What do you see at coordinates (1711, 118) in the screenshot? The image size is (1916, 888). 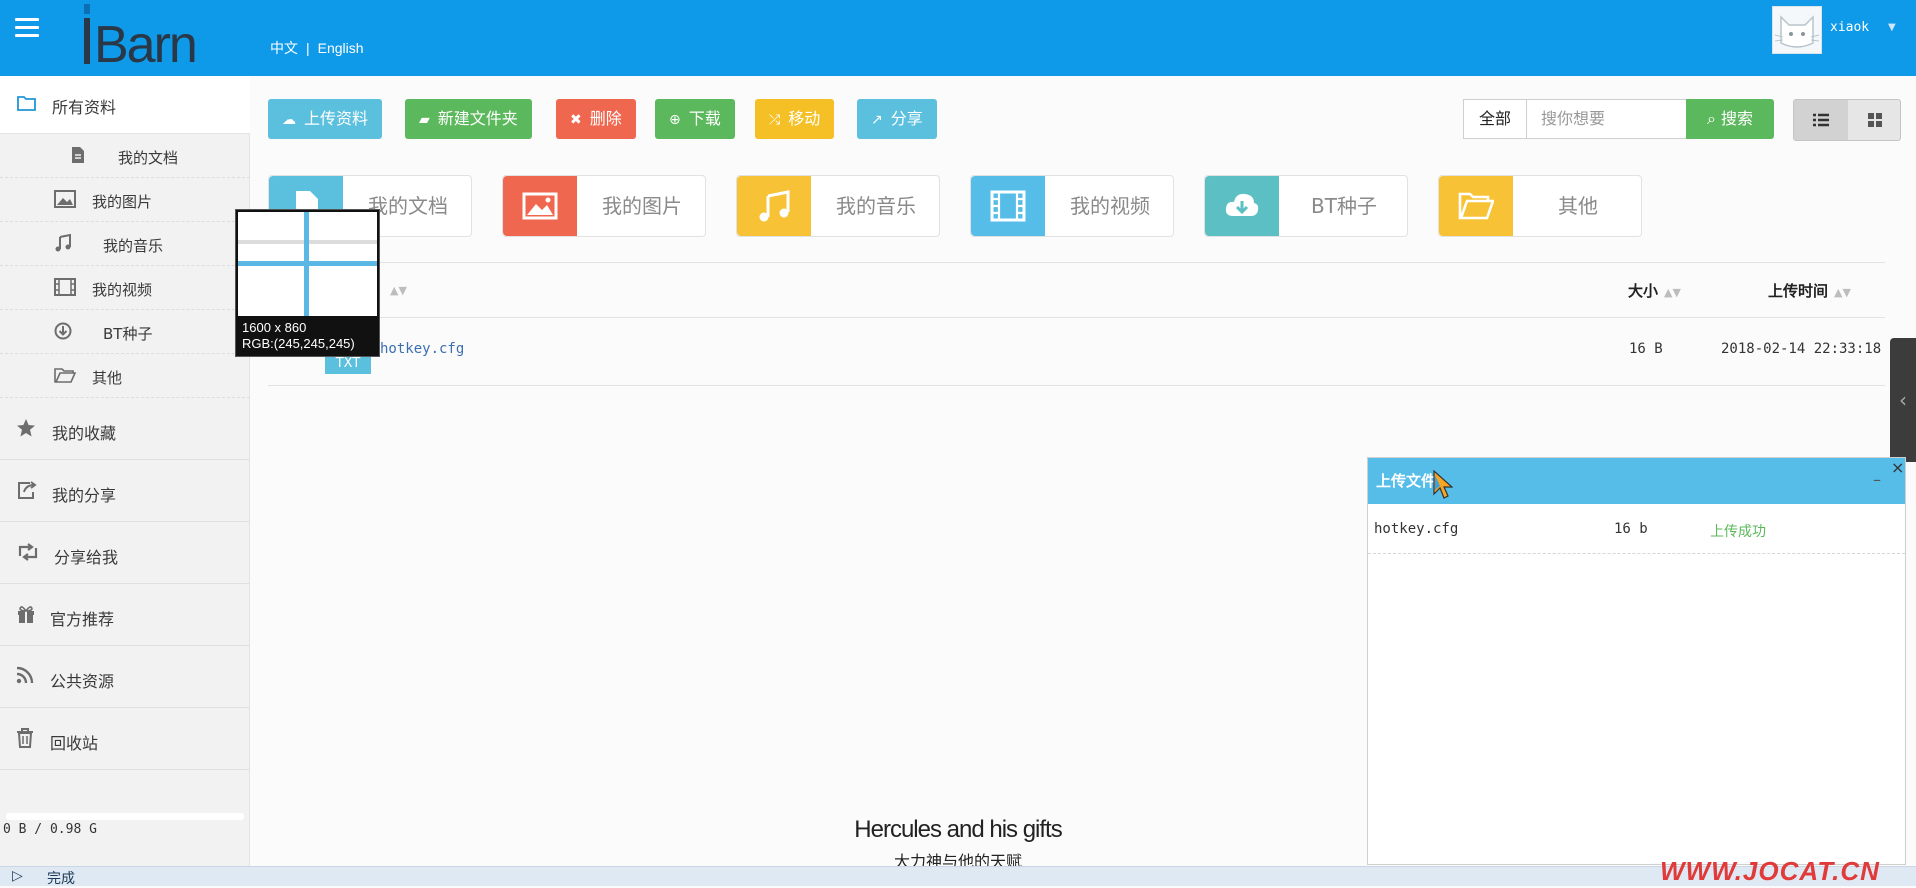 I see `search-icon: ⌕` at bounding box center [1711, 118].